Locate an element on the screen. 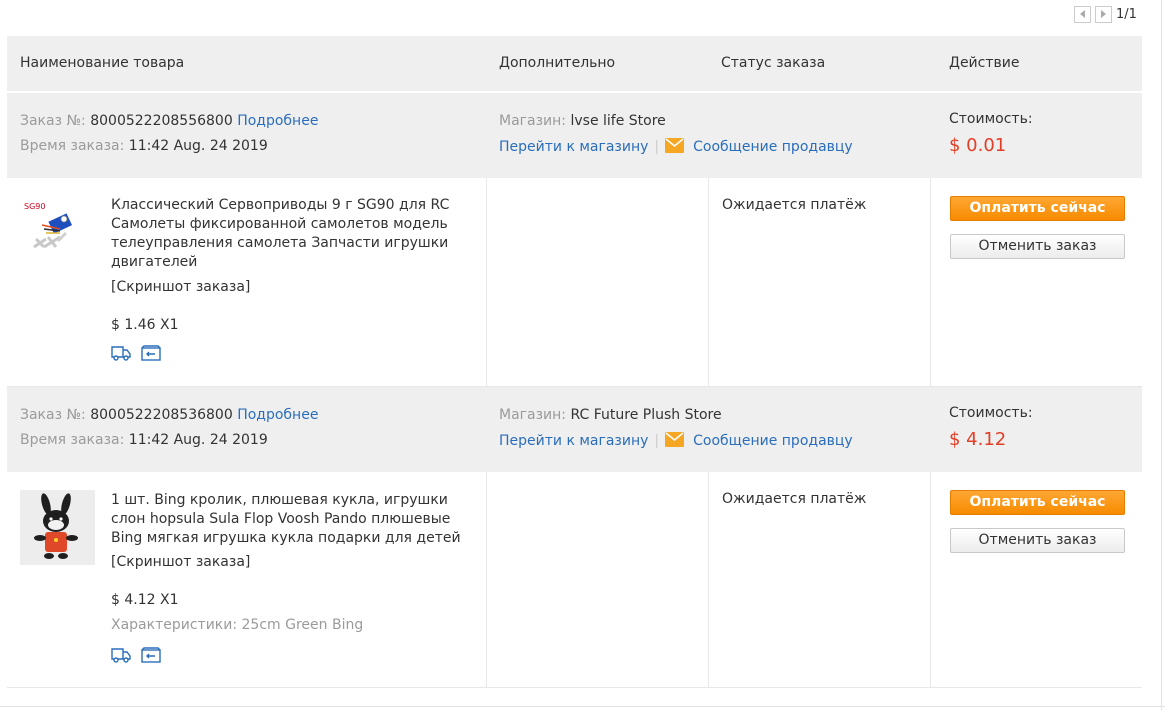  order-number-line: Заказ №: 8000522208556800 Подробнее is located at coordinates (169, 121).